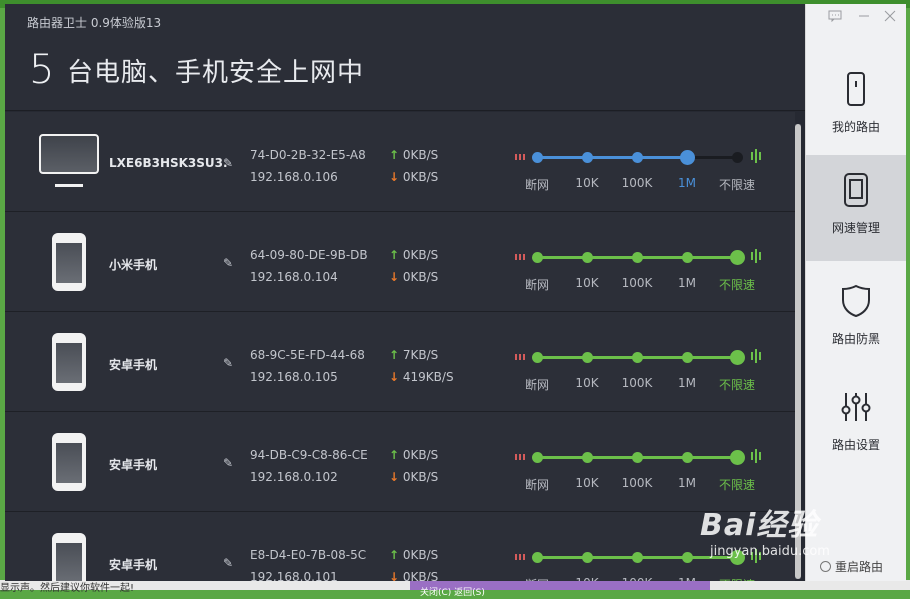 This screenshot has height=599, width=910. What do you see at coordinates (133, 265) in the screenshot?
I see `device-name: 小米手机` at bounding box center [133, 265].